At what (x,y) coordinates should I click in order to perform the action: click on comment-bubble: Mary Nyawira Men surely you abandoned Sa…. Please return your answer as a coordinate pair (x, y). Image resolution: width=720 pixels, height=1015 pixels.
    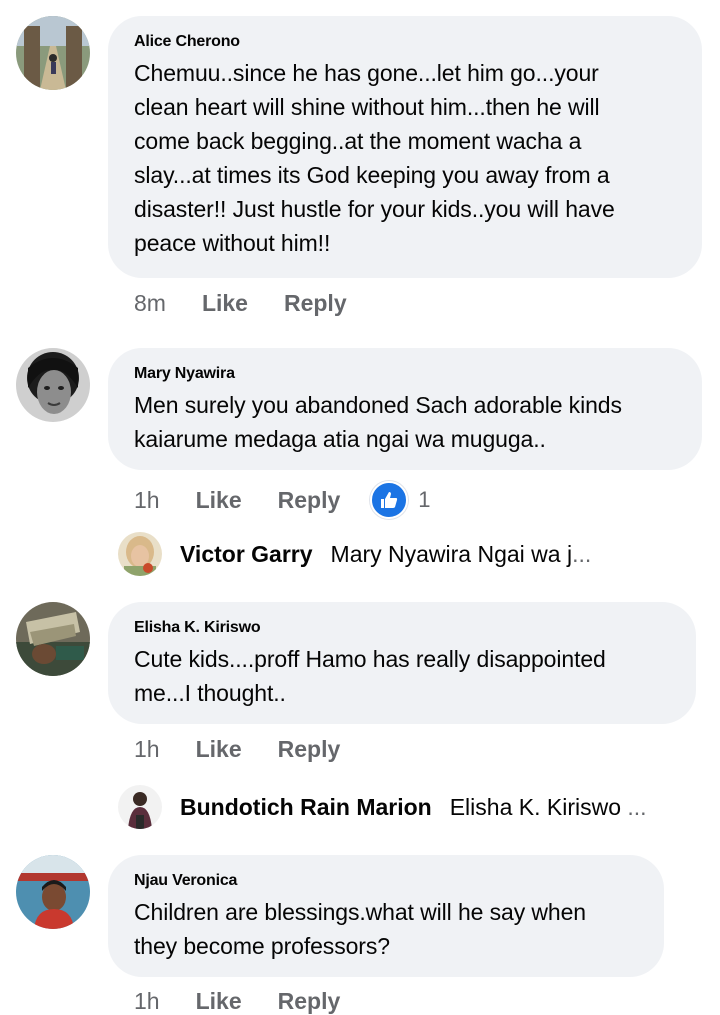
    Looking at the image, I should click on (405, 409).